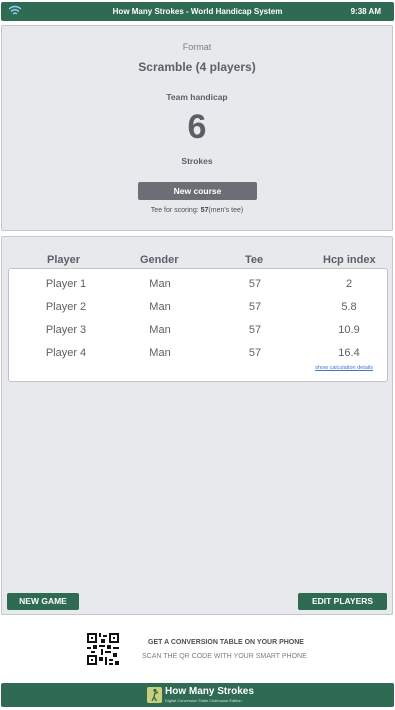 This screenshot has width=395, height=710. What do you see at coordinates (254, 260) in the screenshot?
I see `header-tee: Tee` at bounding box center [254, 260].